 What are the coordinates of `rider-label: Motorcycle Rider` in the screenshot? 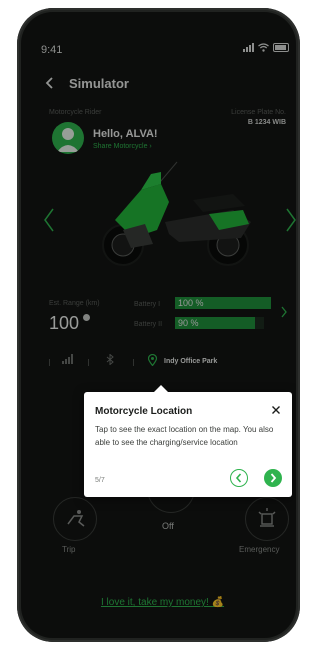 It's located at (75, 112).